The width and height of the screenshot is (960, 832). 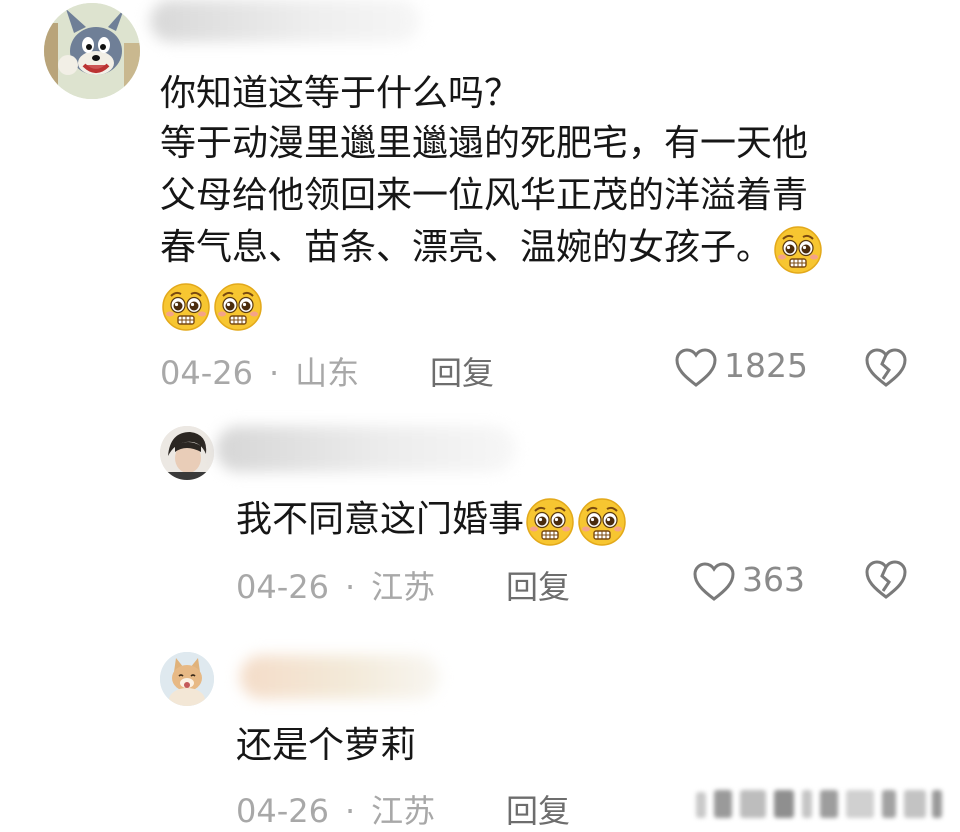 I want to click on comment-text: 还是个萝莉, so click(x=326, y=745).